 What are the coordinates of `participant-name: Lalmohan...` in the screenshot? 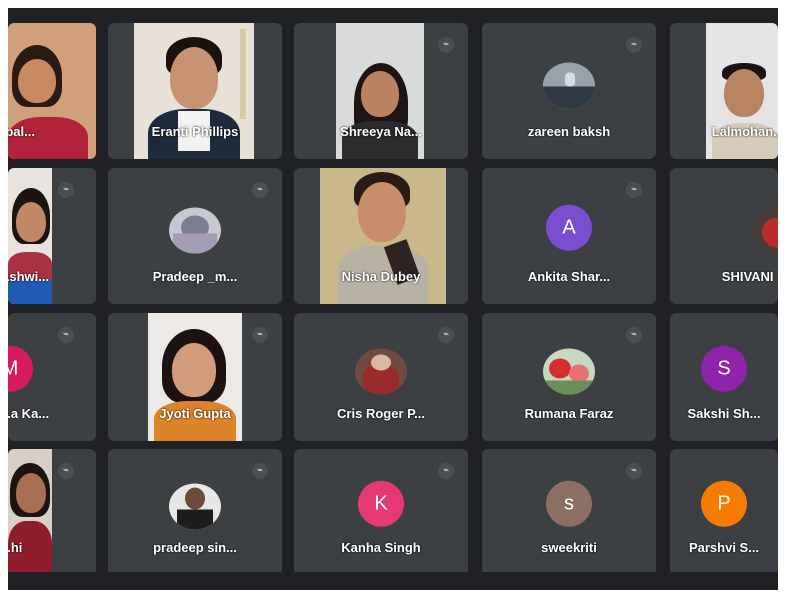 It's located at (744, 131).